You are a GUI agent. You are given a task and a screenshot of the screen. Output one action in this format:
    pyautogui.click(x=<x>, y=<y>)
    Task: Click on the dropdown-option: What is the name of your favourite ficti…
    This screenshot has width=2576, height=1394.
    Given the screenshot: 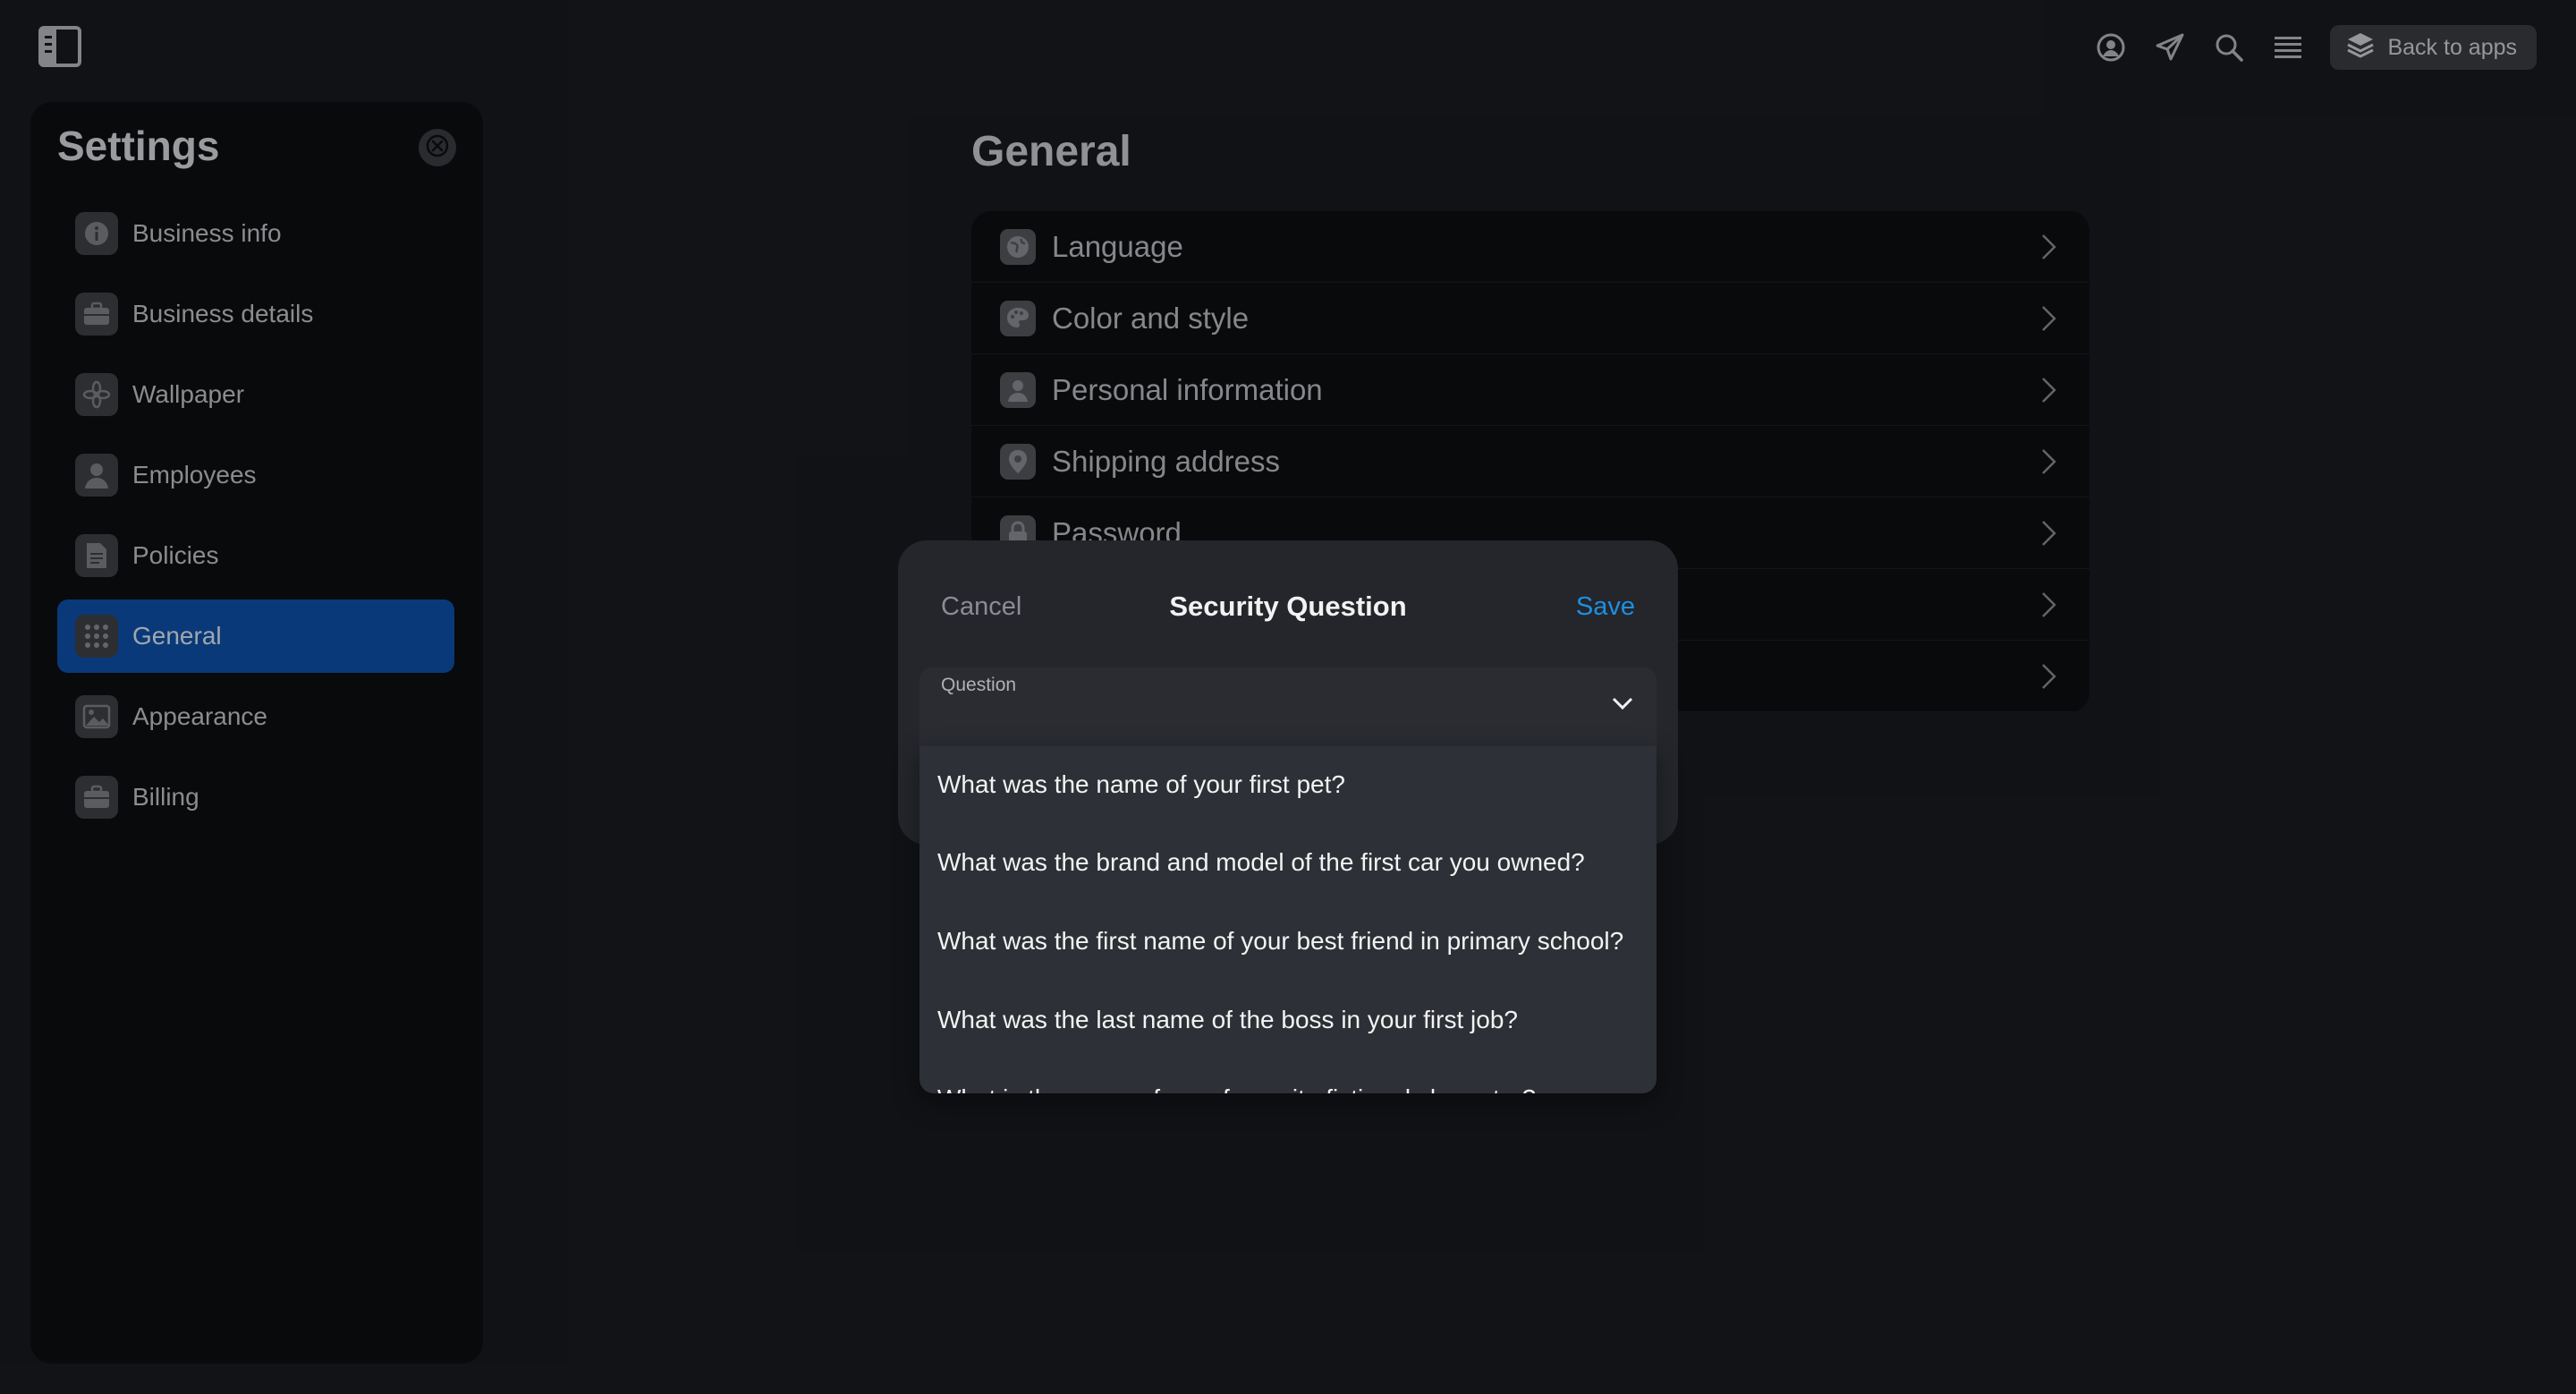 What is the action you would take?
    pyautogui.click(x=1288, y=1076)
    